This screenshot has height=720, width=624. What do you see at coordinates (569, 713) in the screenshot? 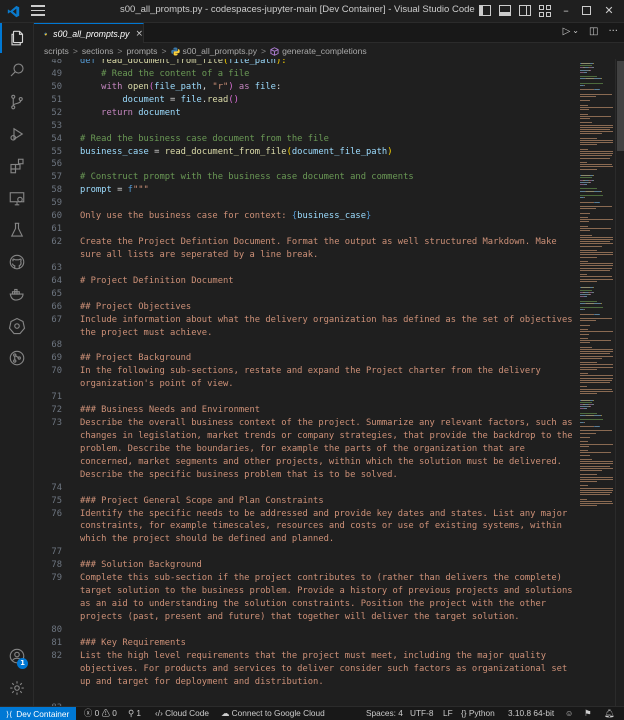
I see `copilot-icon: ☺` at bounding box center [569, 713].